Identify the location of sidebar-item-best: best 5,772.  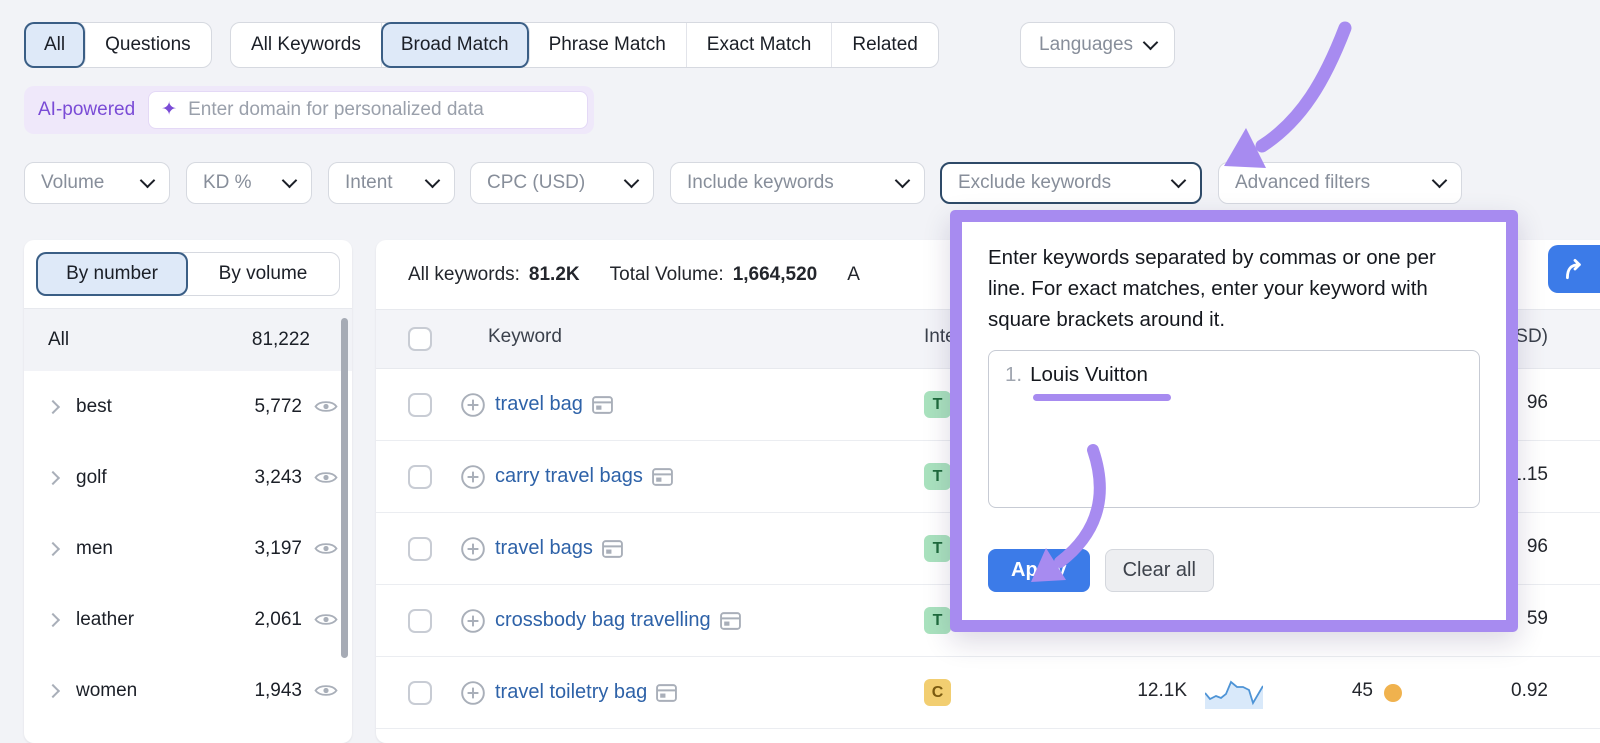
(188, 406).